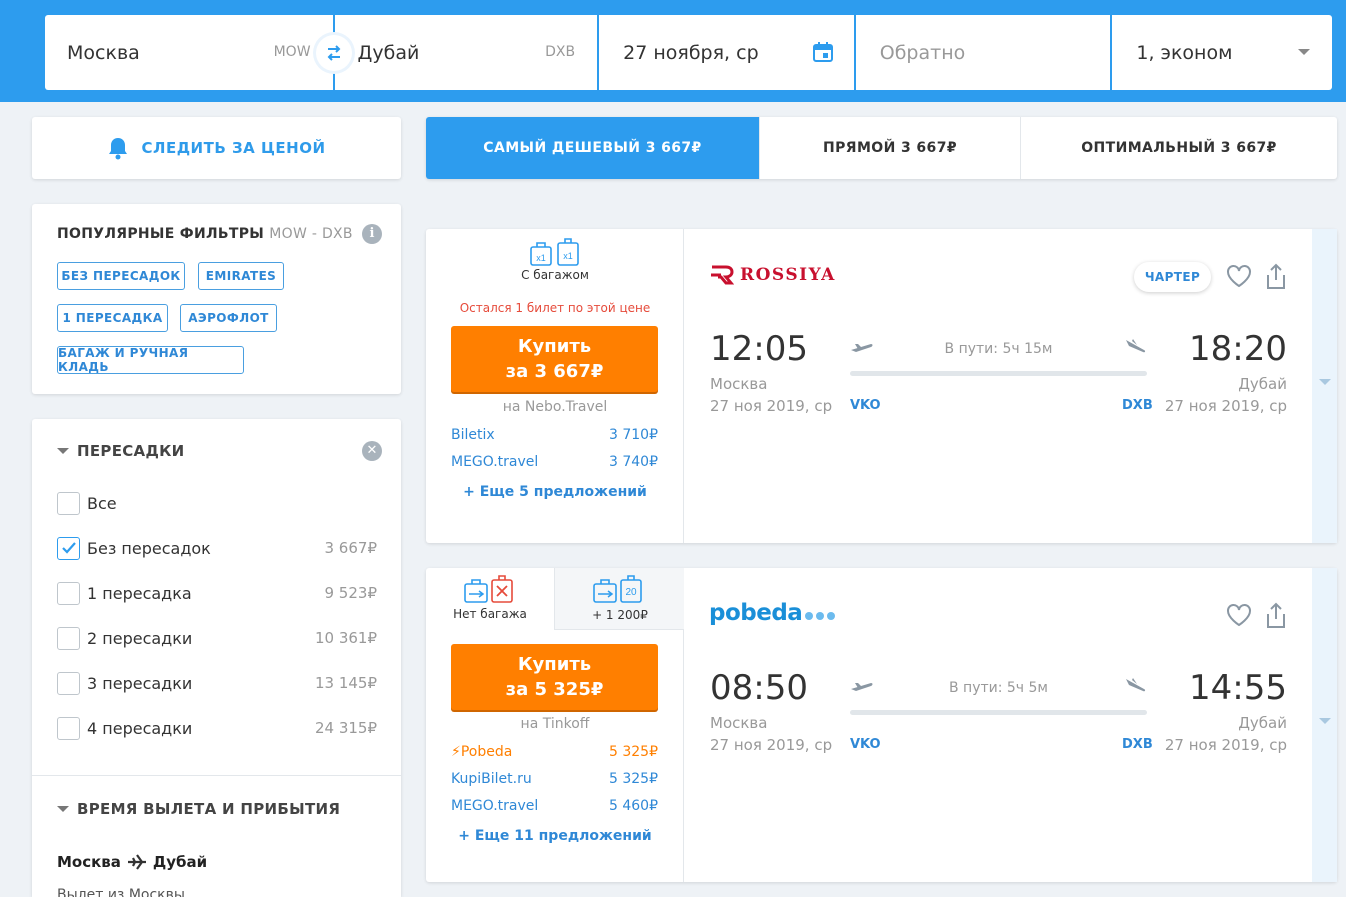 This screenshot has width=1346, height=897. I want to click on flight-duration: В пути: 5ч 5м, so click(998, 688).